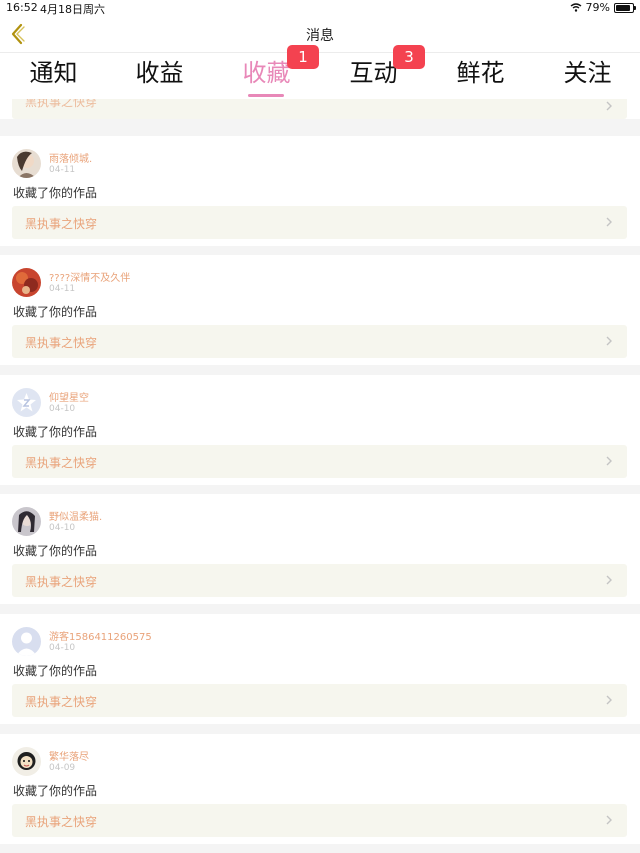  Describe the element at coordinates (320, 430) in the screenshot. I see `list-item: 仰望星空 04-10 收藏了你的作品 黑执事之快穿` at that location.